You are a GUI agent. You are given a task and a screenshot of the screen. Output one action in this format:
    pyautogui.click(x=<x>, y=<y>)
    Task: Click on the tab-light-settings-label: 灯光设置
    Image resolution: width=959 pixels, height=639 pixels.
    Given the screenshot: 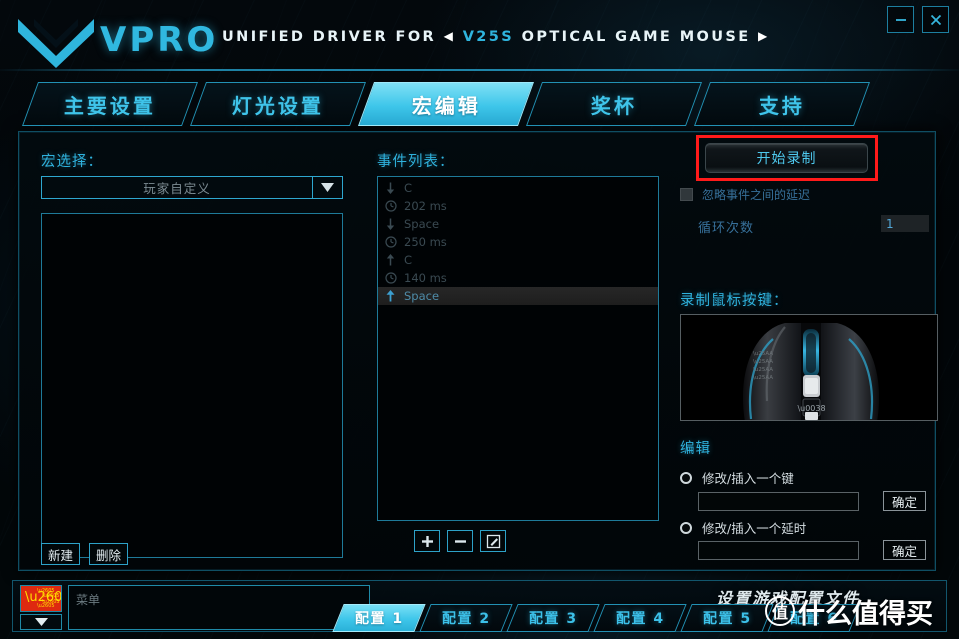 What is the action you would take?
    pyautogui.click(x=278, y=105)
    